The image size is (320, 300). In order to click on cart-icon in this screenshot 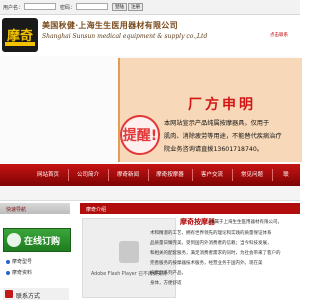, I will do `click(14, 240)`.